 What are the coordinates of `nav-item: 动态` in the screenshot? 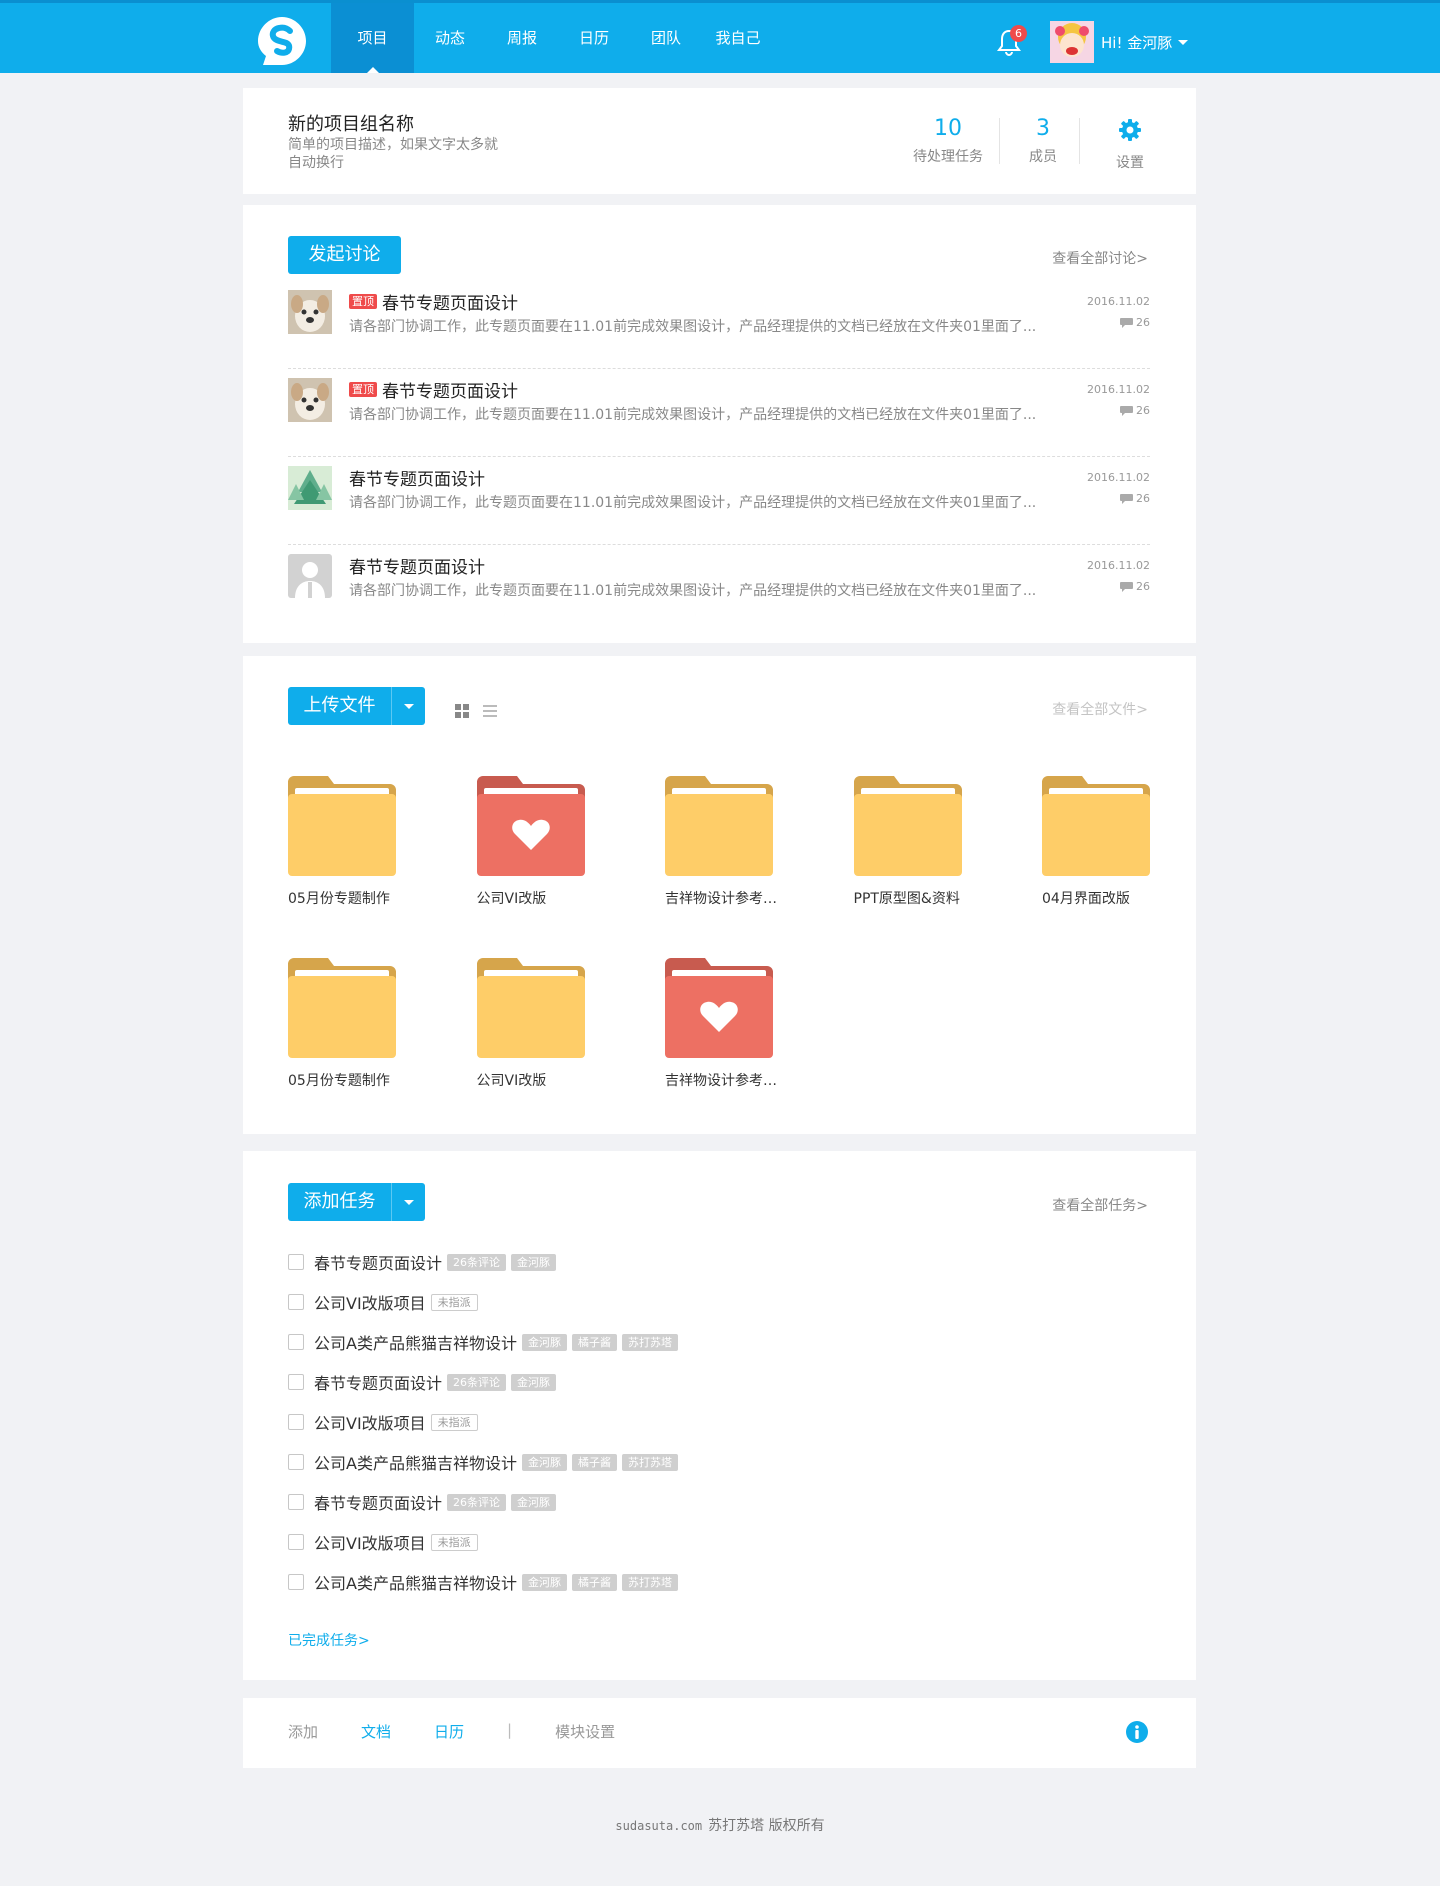 It's located at (450, 38).